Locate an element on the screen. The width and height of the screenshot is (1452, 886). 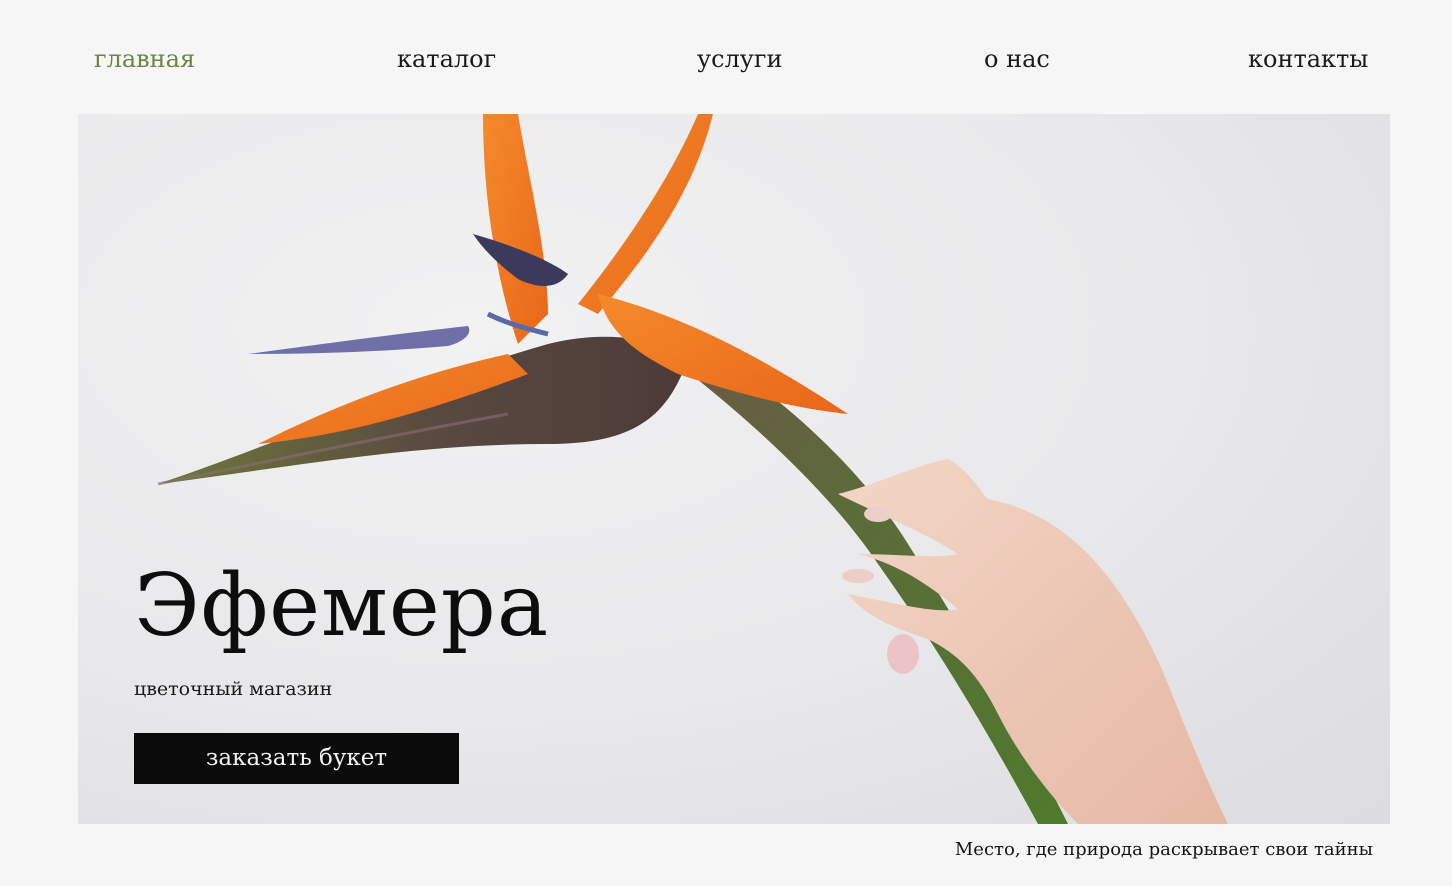
nav-item-services: услуги is located at coordinates (740, 59).